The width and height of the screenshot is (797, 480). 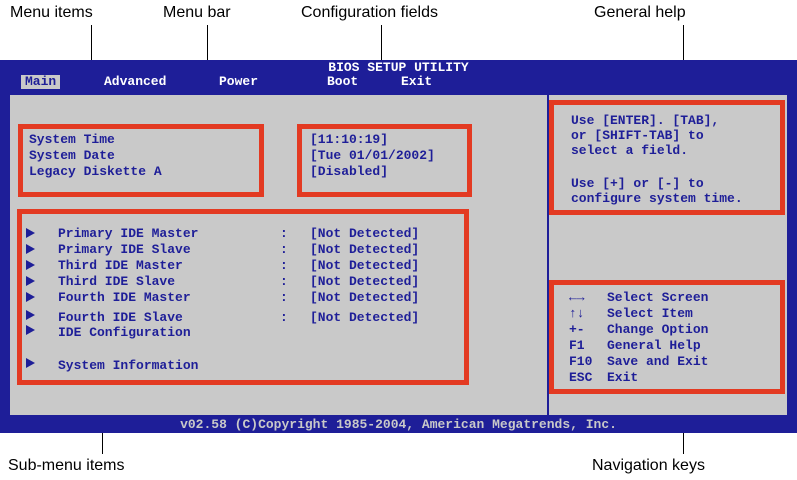 I want to click on nav-select-item: ↑↓ Select Item, so click(x=631, y=314).